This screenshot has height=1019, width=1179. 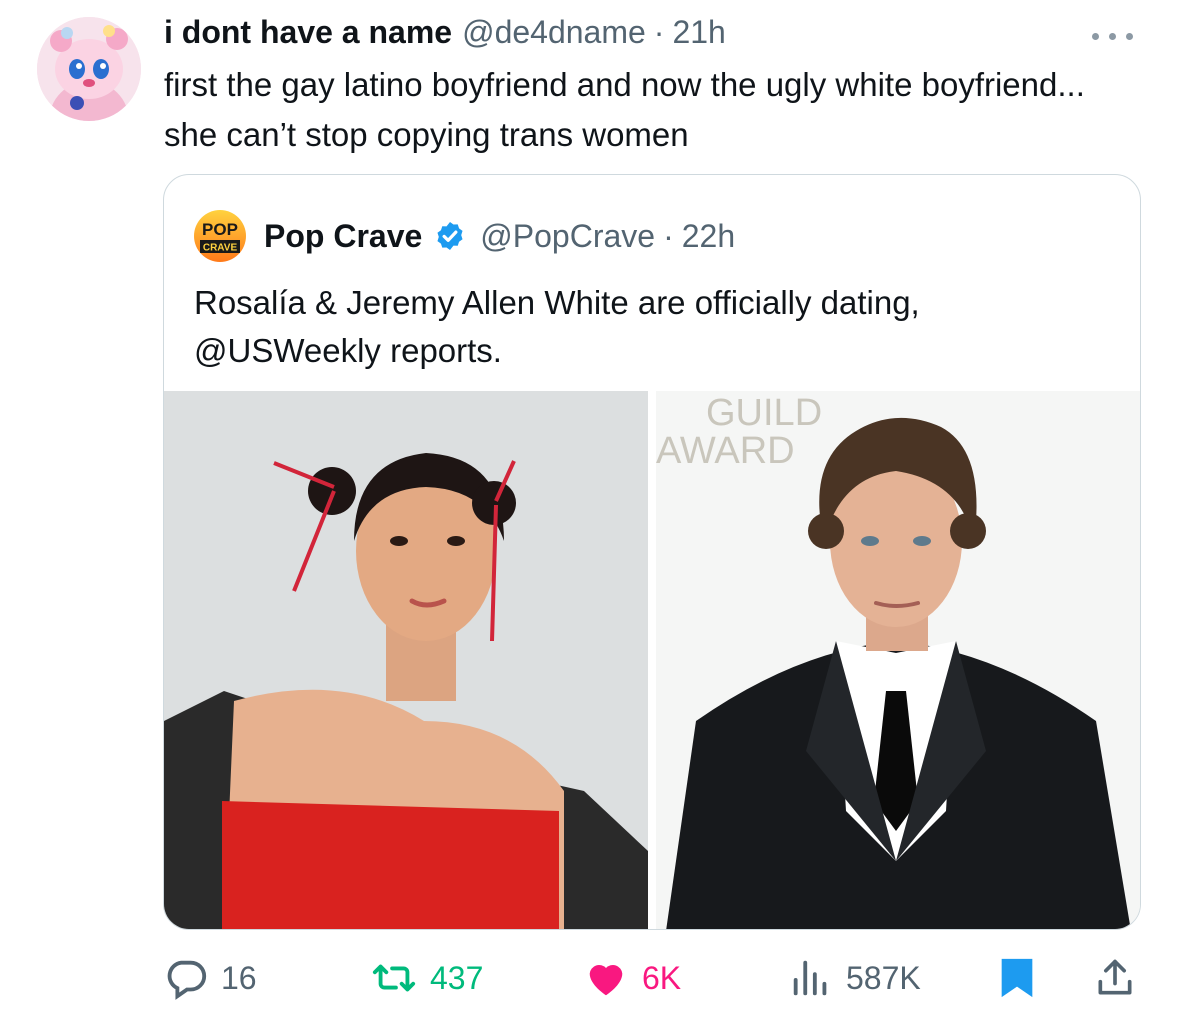 What do you see at coordinates (89, 69) in the screenshot?
I see `author-avatar` at bounding box center [89, 69].